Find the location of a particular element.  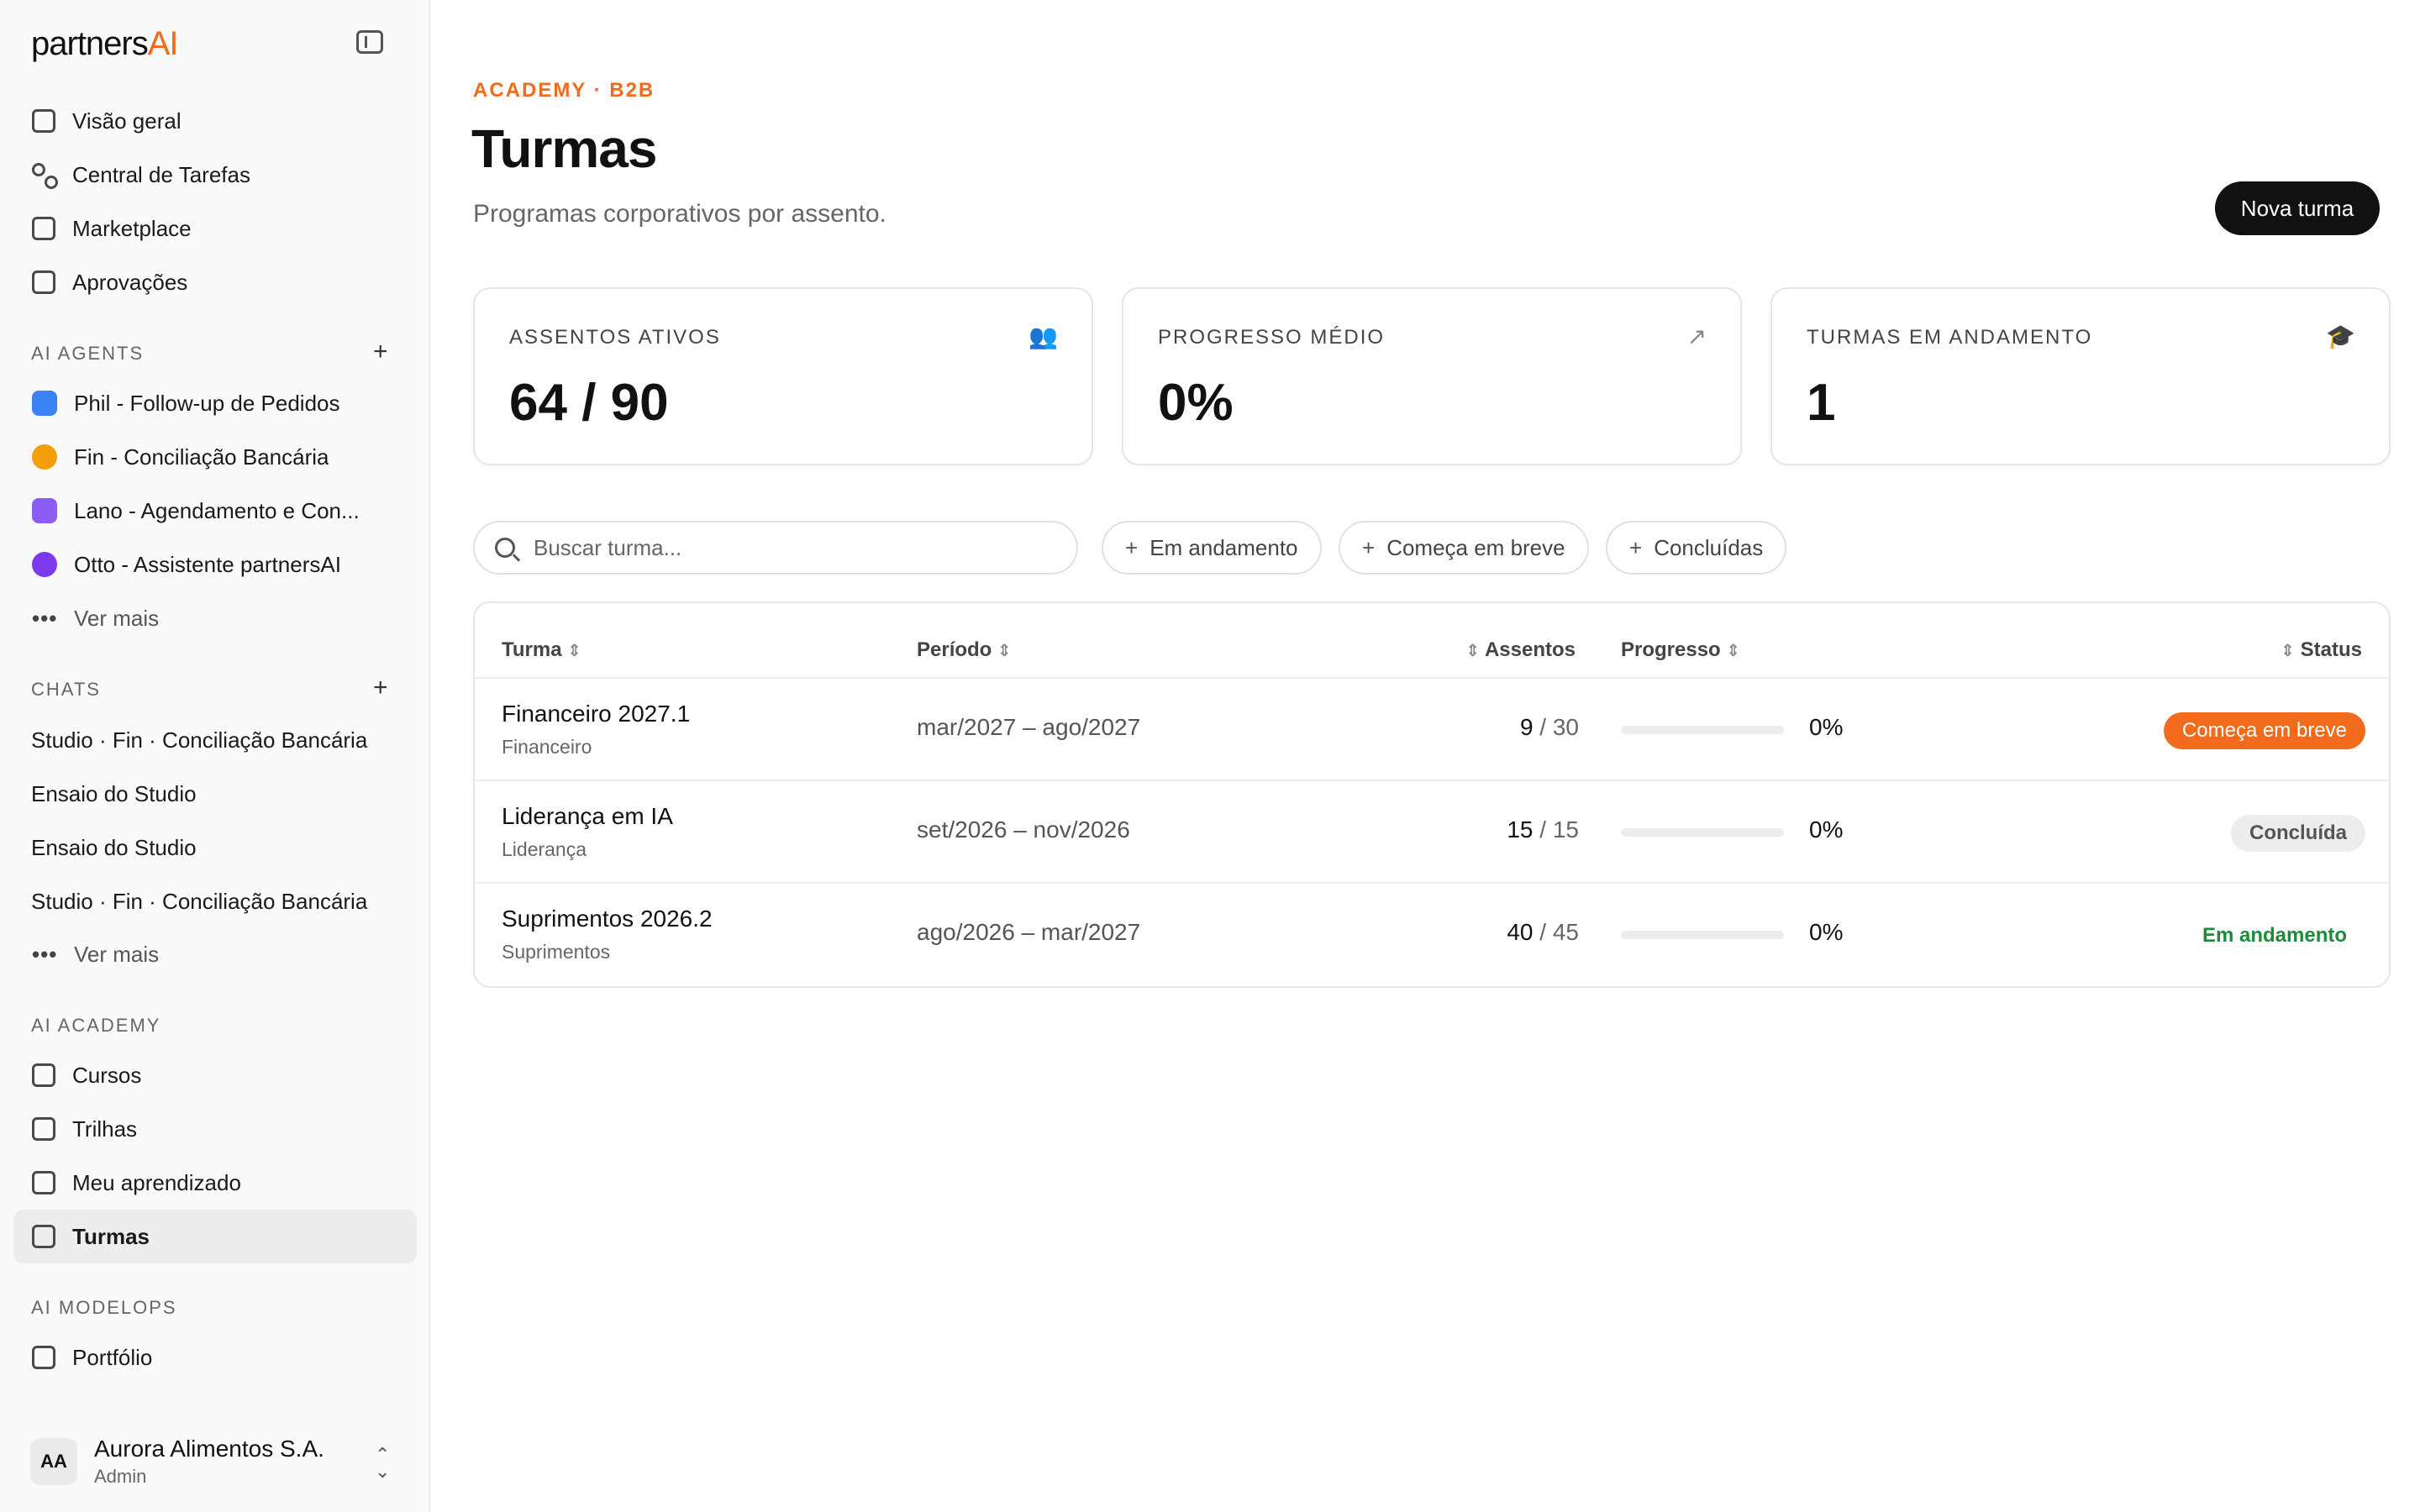

sidebar-item-trilhas: Trilhas is located at coordinates (215, 1129).